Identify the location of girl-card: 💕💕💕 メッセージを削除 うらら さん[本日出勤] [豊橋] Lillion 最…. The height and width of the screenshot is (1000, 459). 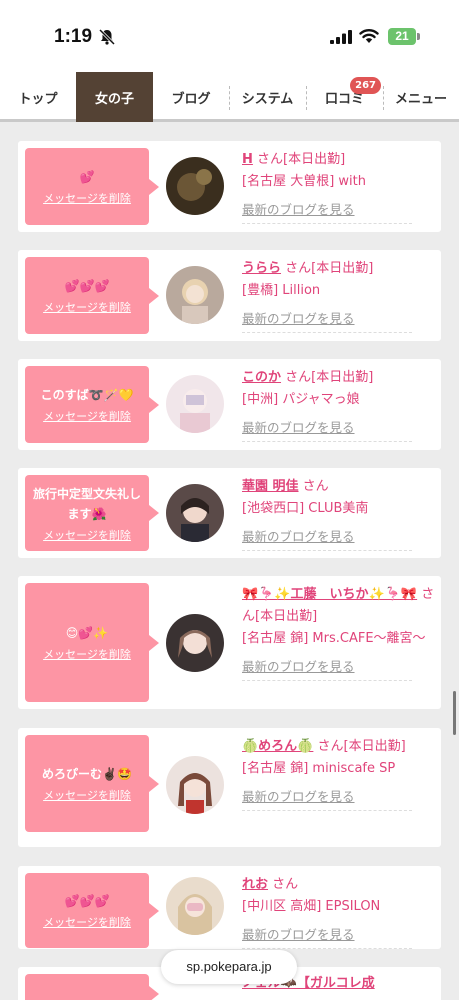
(229, 295).